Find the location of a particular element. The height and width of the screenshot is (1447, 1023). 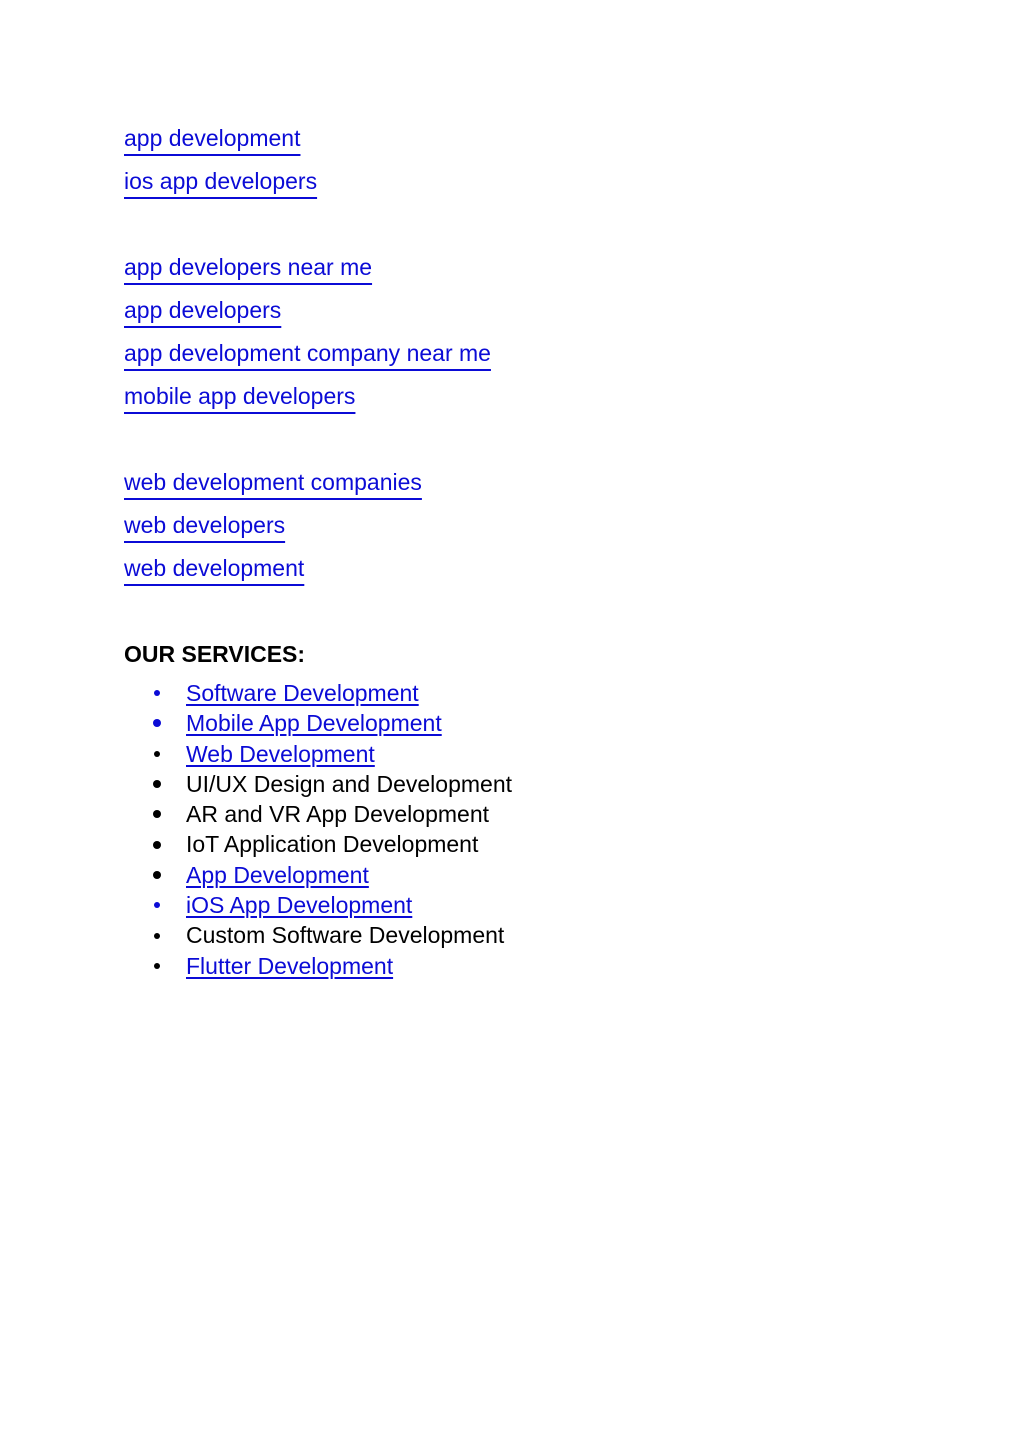

service-list-item: Mobile App Development is located at coordinates (534, 723).